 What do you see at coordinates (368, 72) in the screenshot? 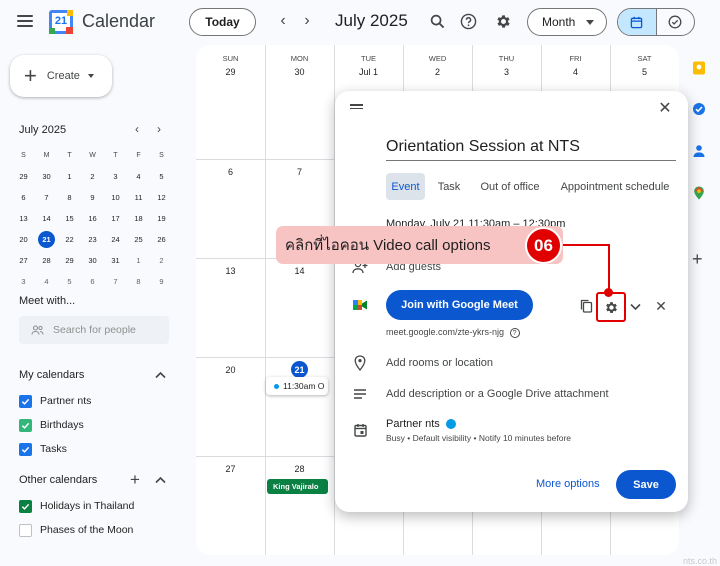
I see `day-number: Jul 1` at bounding box center [368, 72].